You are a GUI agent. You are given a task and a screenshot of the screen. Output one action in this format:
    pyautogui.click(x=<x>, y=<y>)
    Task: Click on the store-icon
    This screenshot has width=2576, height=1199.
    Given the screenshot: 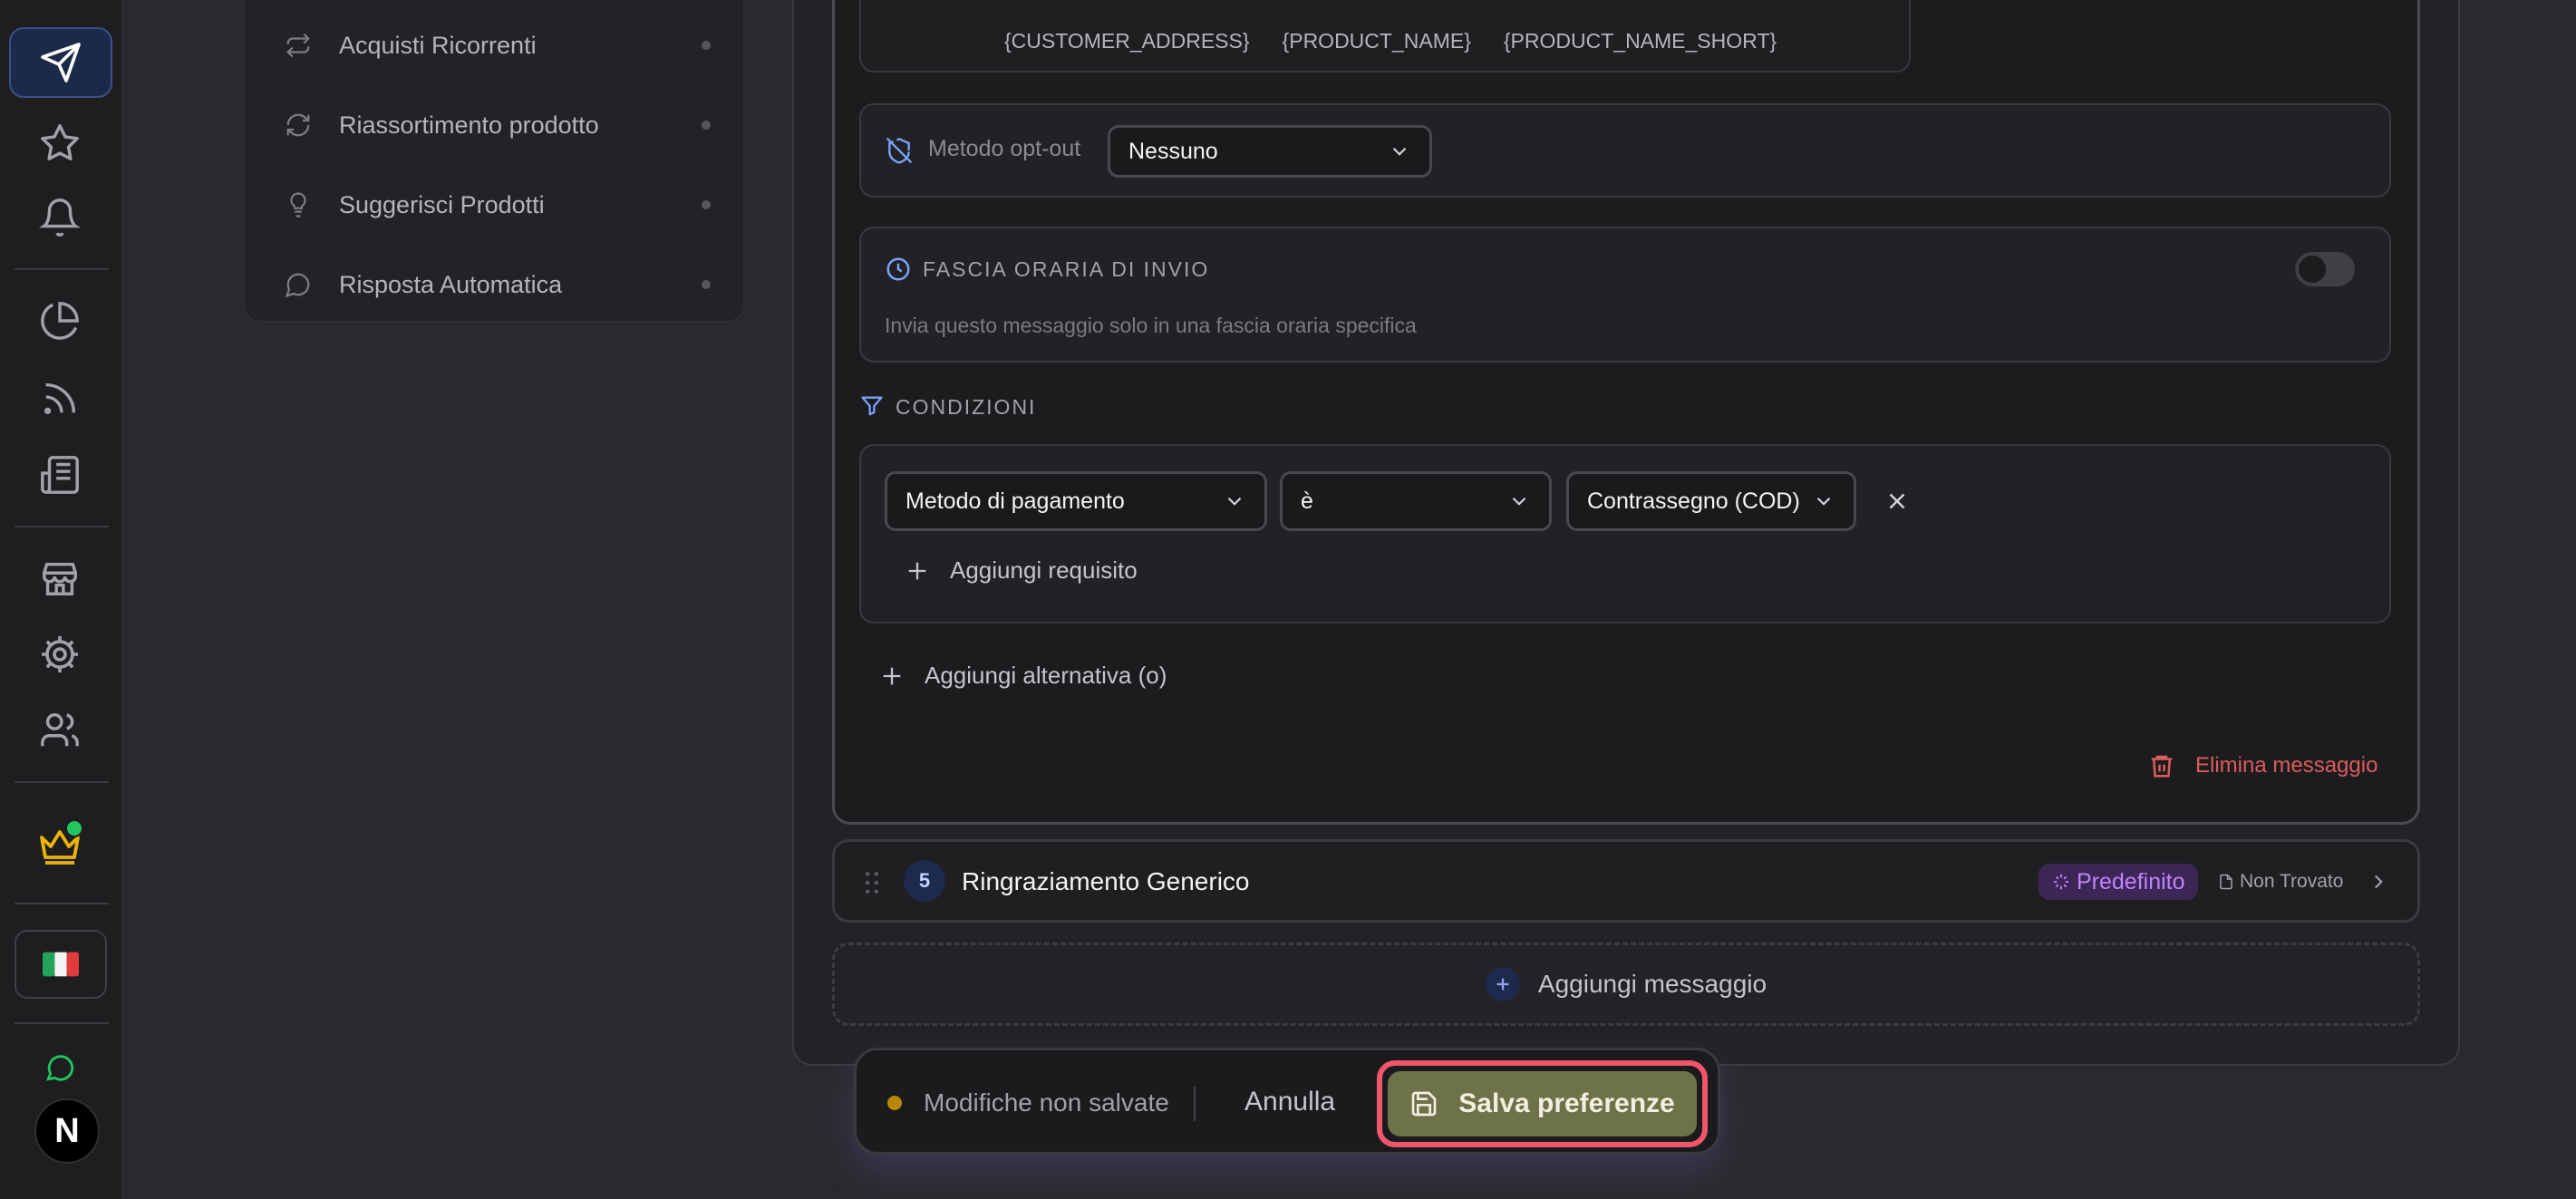 What is the action you would take?
    pyautogui.click(x=60, y=578)
    